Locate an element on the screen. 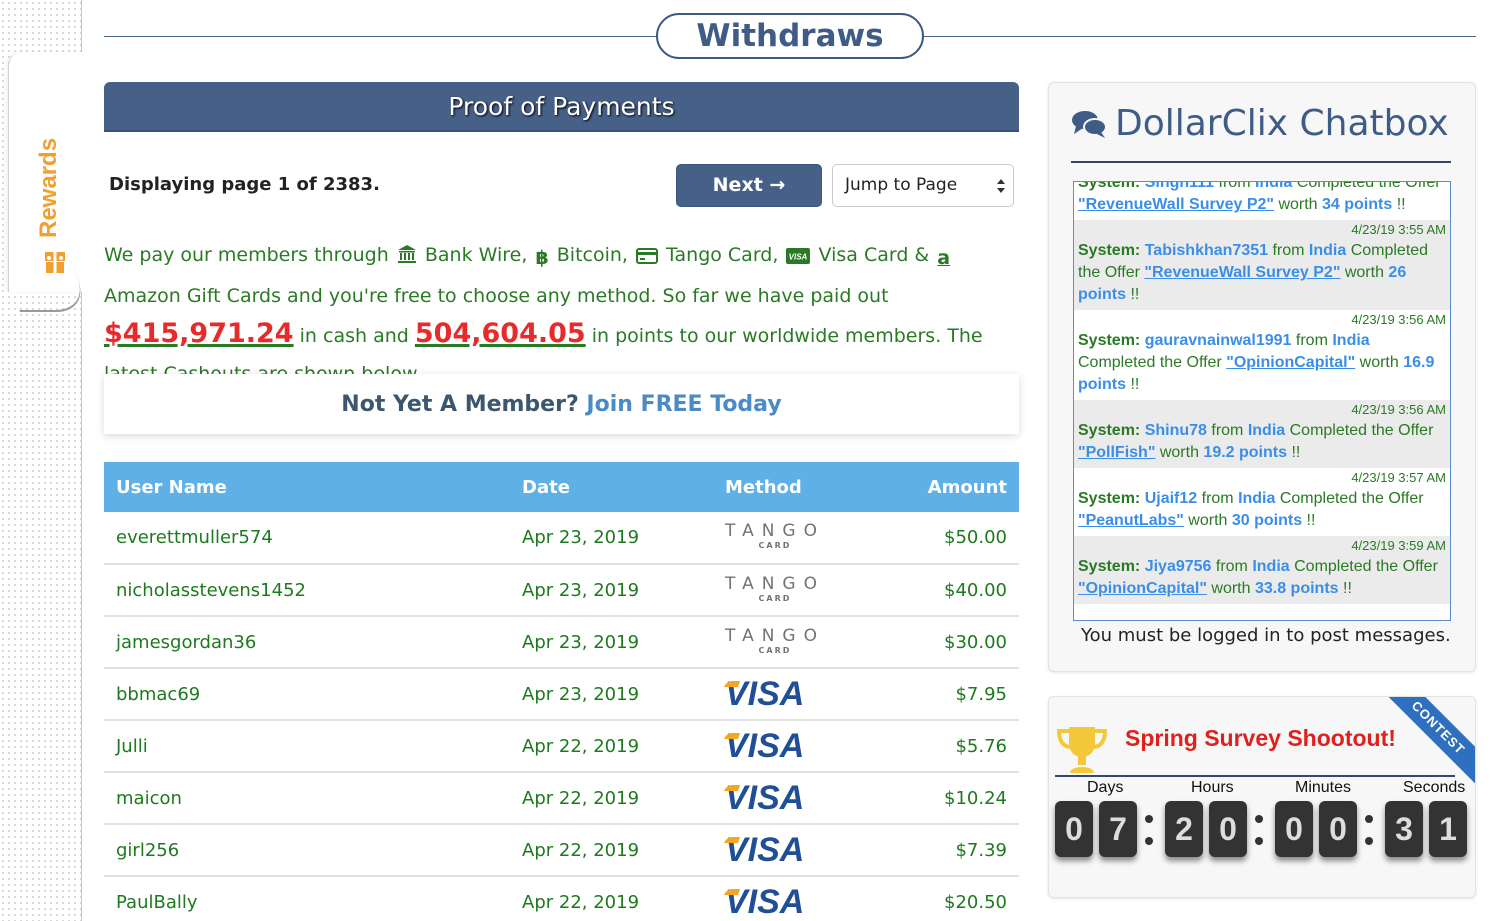 This screenshot has height=921, width=1500. countdown-digit-hours: 0 is located at coordinates (1228, 829).